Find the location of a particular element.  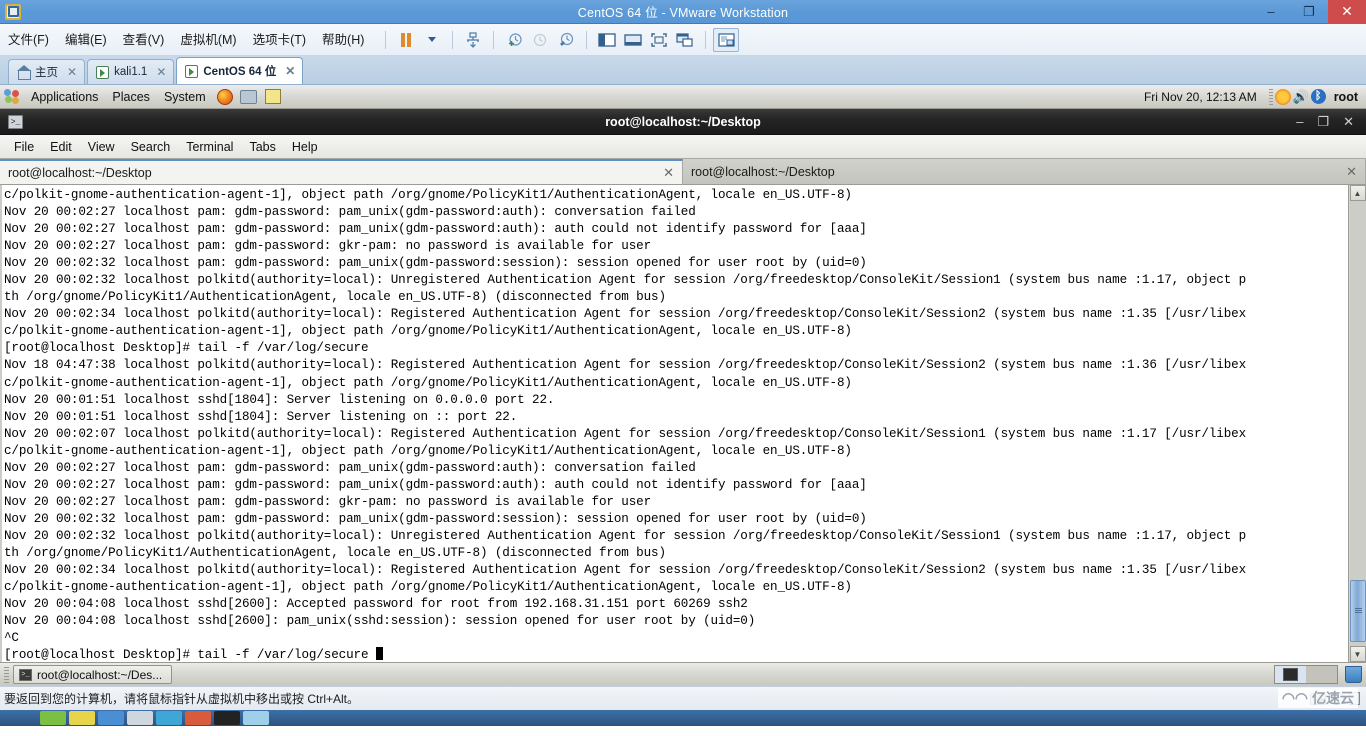

home-icon is located at coordinates (24, 72).